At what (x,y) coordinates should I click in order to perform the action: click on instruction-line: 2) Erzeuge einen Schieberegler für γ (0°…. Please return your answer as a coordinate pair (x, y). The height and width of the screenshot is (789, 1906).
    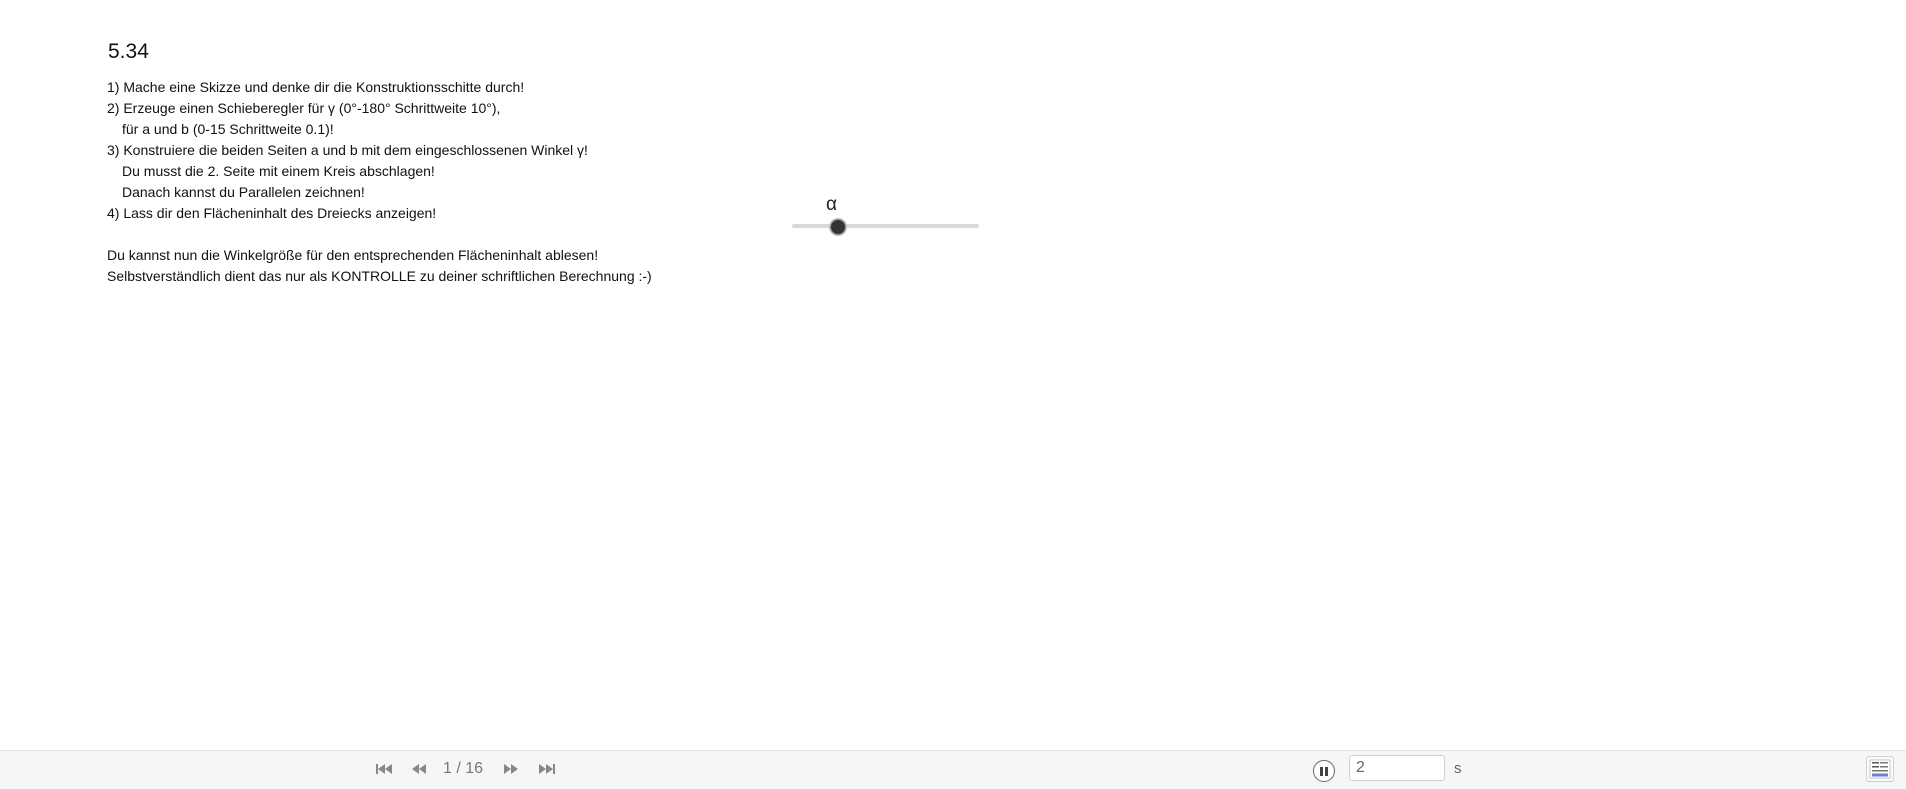
    Looking at the image, I should click on (304, 108).